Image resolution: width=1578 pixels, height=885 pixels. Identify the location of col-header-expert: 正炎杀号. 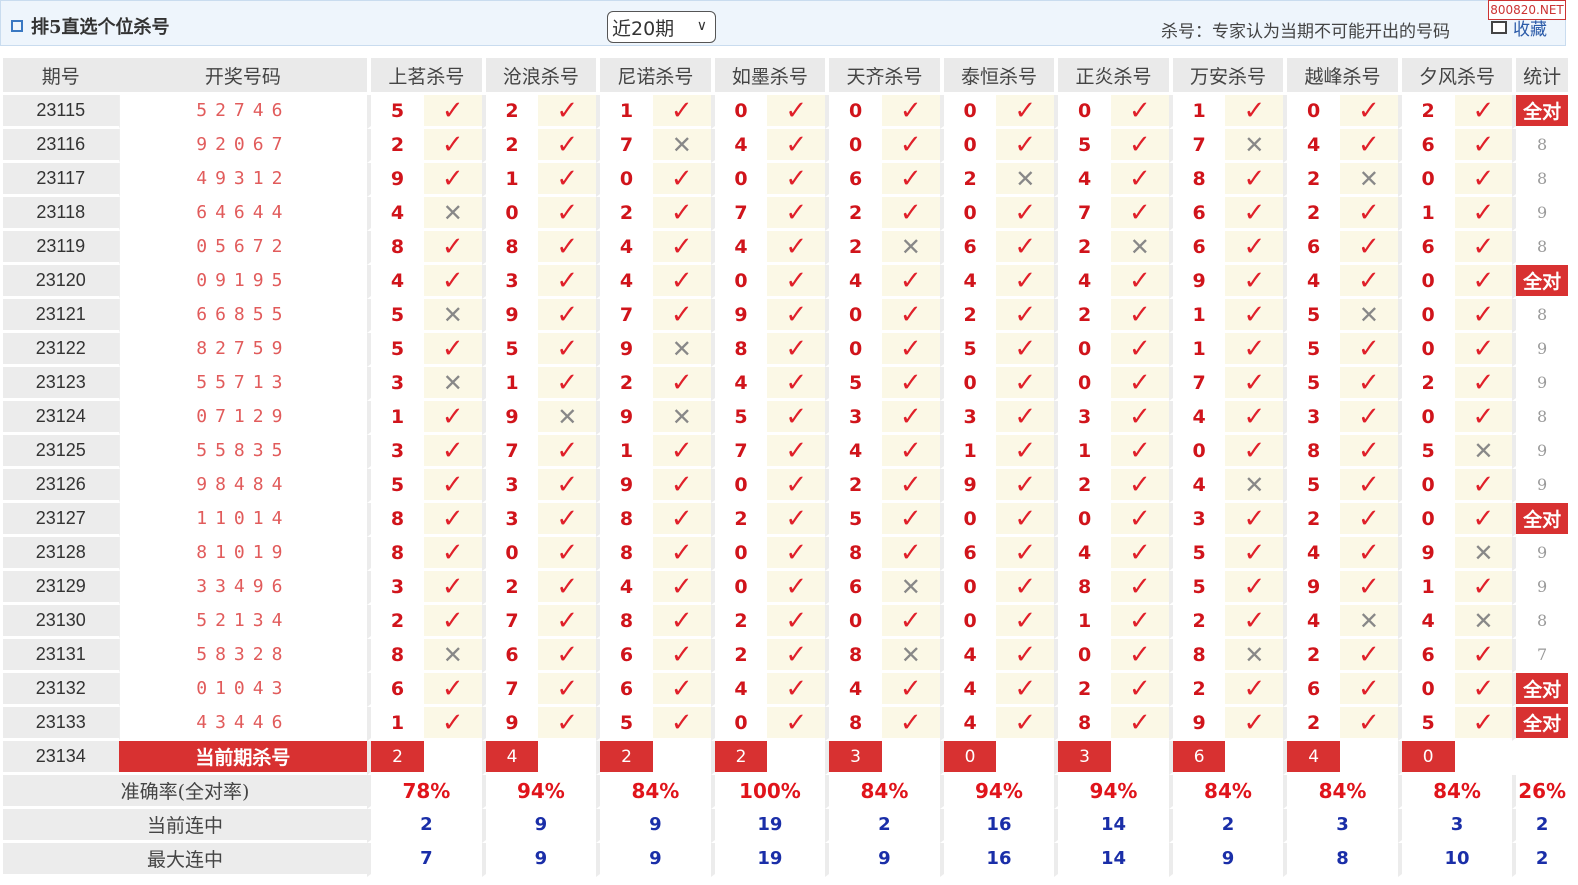
(1111, 76).